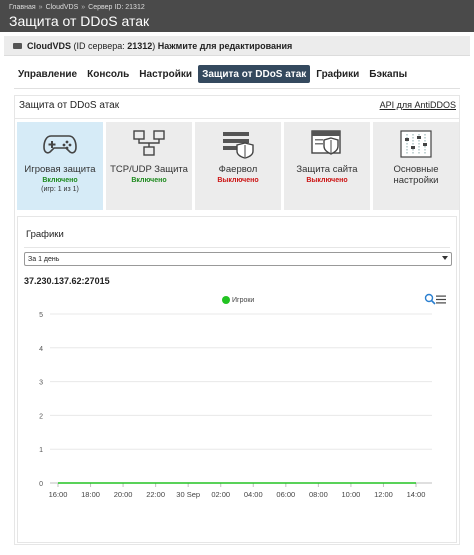 The height and width of the screenshot is (555, 474). I want to click on card-tcp-udp-protection: TCP/UDP Защита Включено, so click(149, 166).